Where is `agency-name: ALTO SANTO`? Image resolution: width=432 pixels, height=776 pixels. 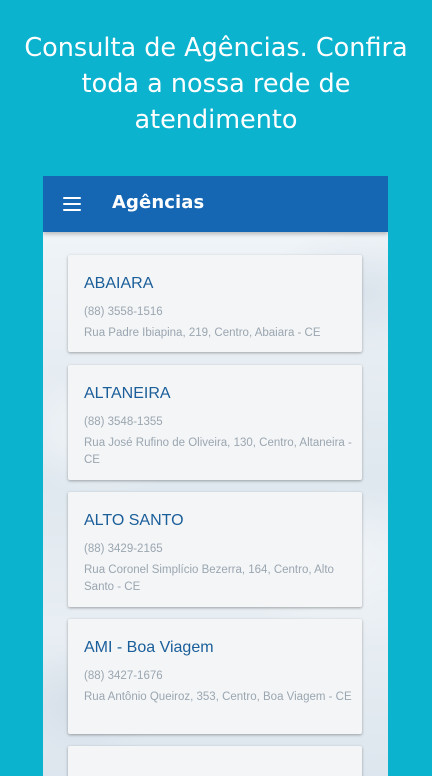 agency-name: ALTO SANTO is located at coordinates (134, 520).